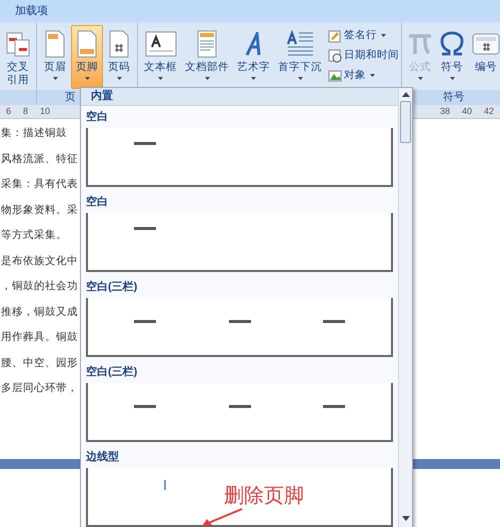 This screenshot has width=500, height=527. I want to click on document-text-line: 集：描述铜鼓, so click(34, 133).